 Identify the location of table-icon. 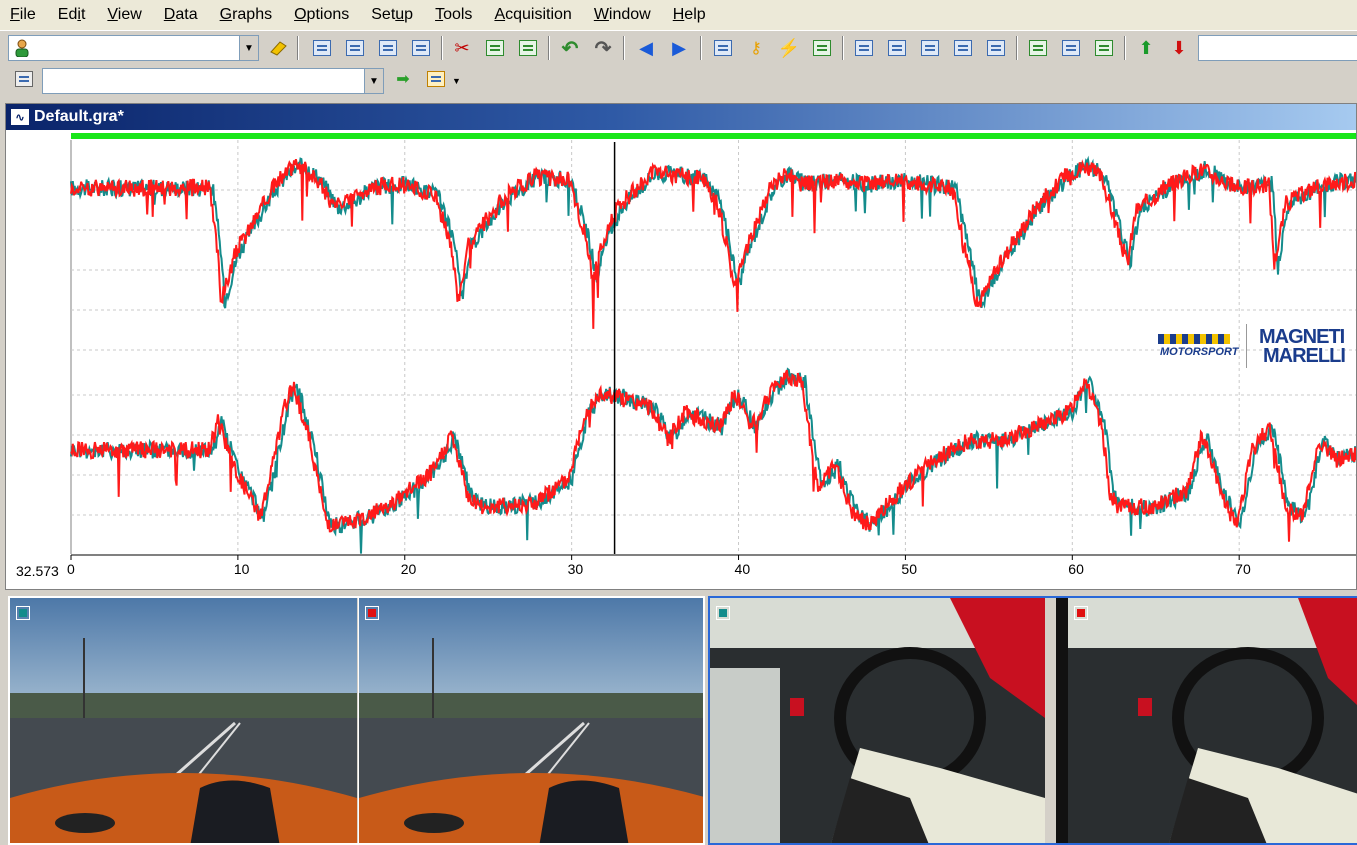
(355, 48).